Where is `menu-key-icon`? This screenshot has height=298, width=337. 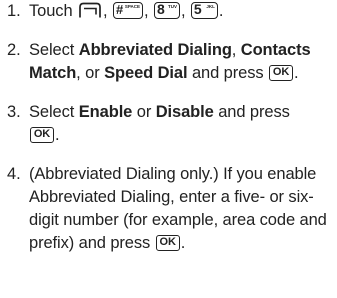 menu-key-icon is located at coordinates (90, 10).